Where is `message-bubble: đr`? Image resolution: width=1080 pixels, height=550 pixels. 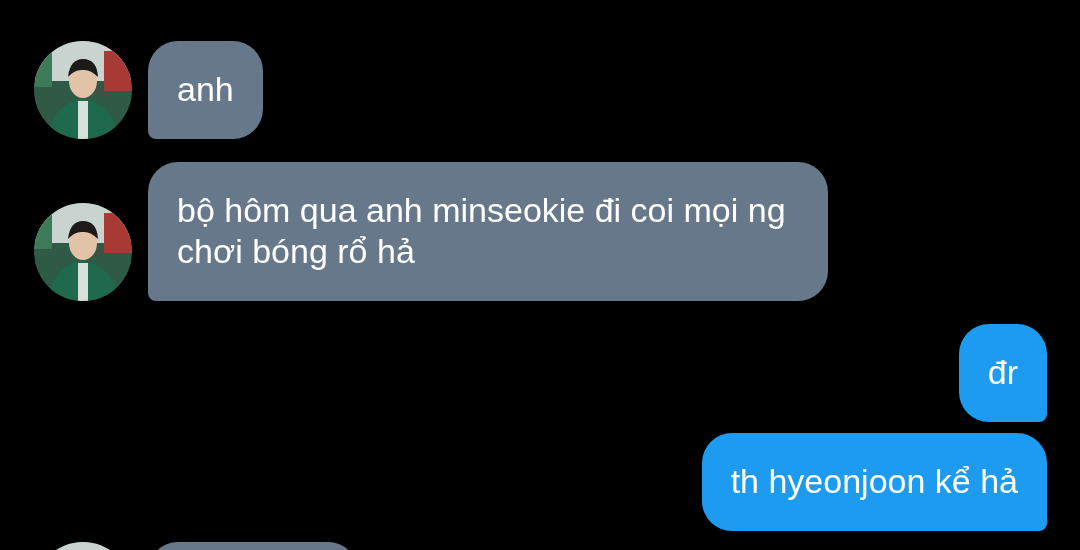 message-bubble: đr is located at coordinates (1002, 373).